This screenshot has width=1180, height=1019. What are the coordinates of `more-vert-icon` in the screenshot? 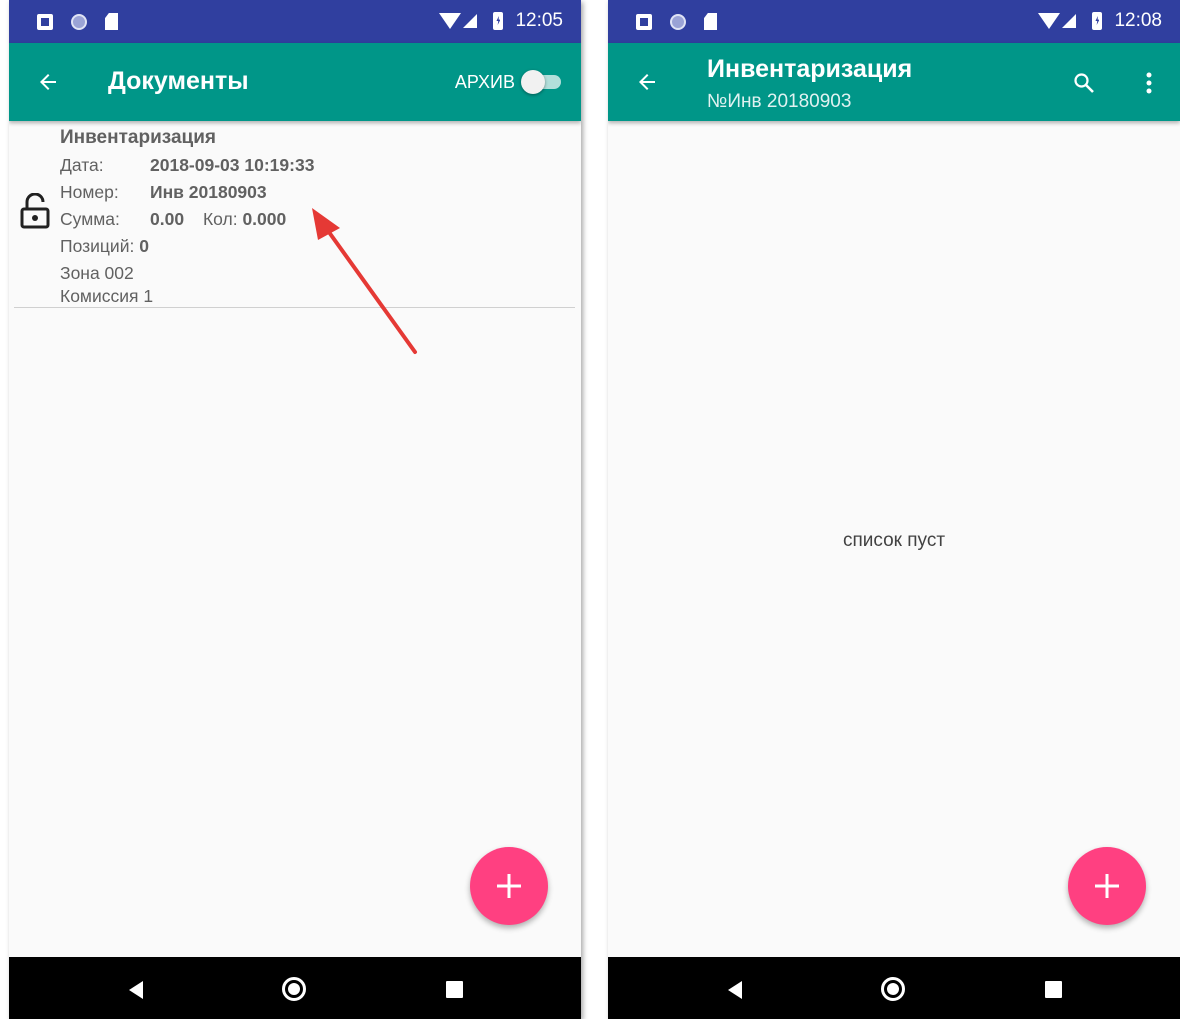 It's located at (1149, 83).